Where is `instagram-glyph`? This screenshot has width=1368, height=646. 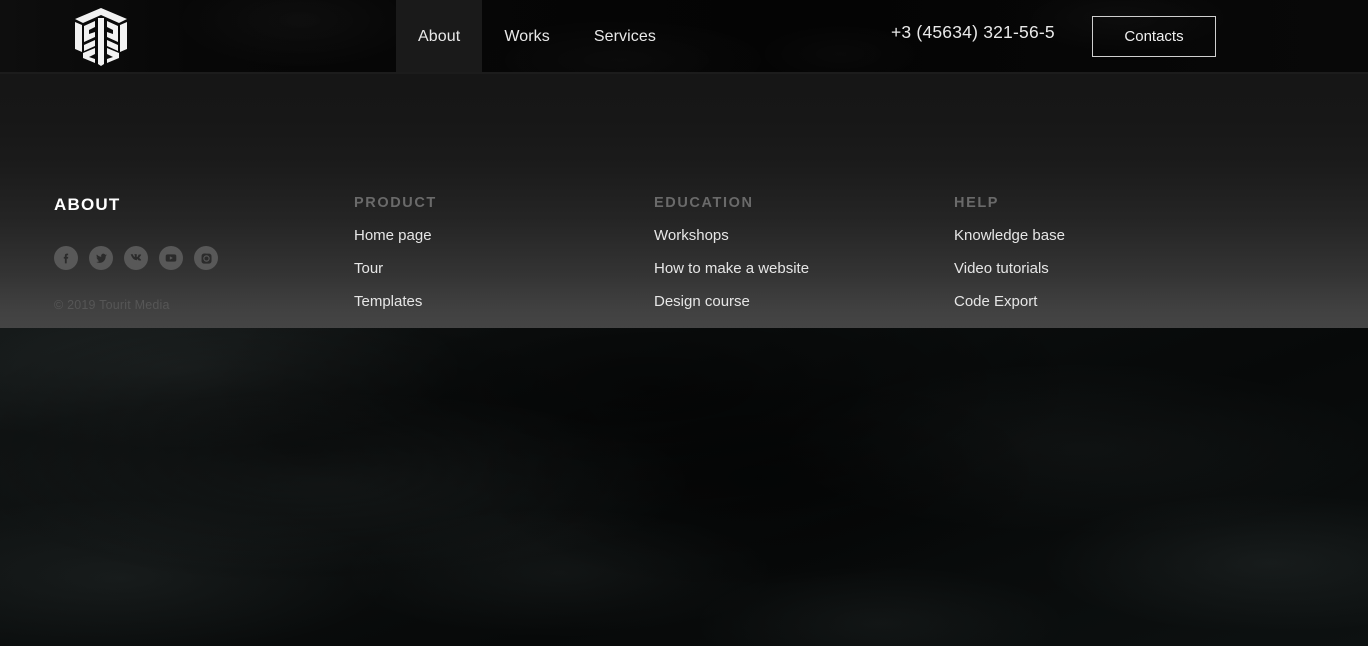 instagram-glyph is located at coordinates (206, 258).